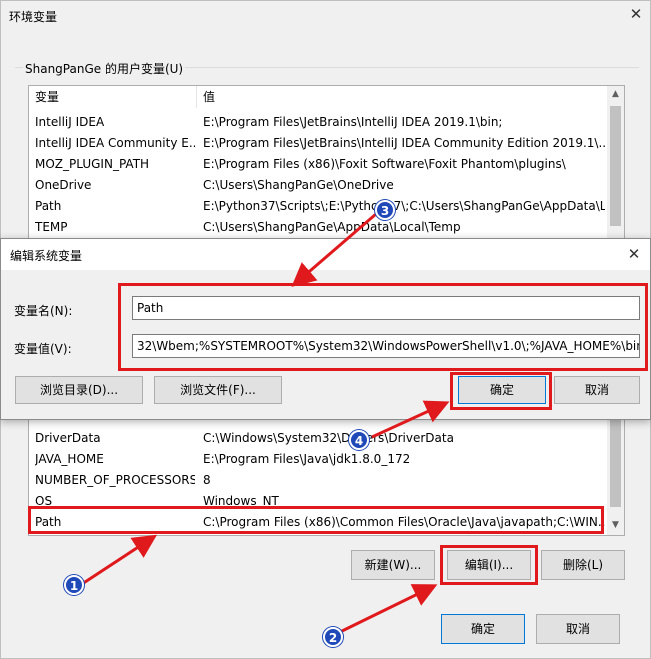 Image resolution: width=651 pixels, height=659 pixels. What do you see at coordinates (359, 440) in the screenshot?
I see `step-4-badge: 4` at bounding box center [359, 440].